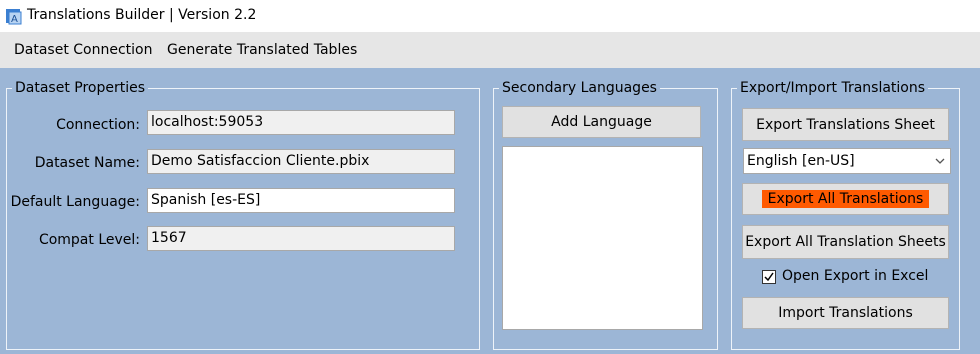  Describe the element at coordinates (845, 313) in the screenshot. I see `import-translations-button: Import Translations` at that location.